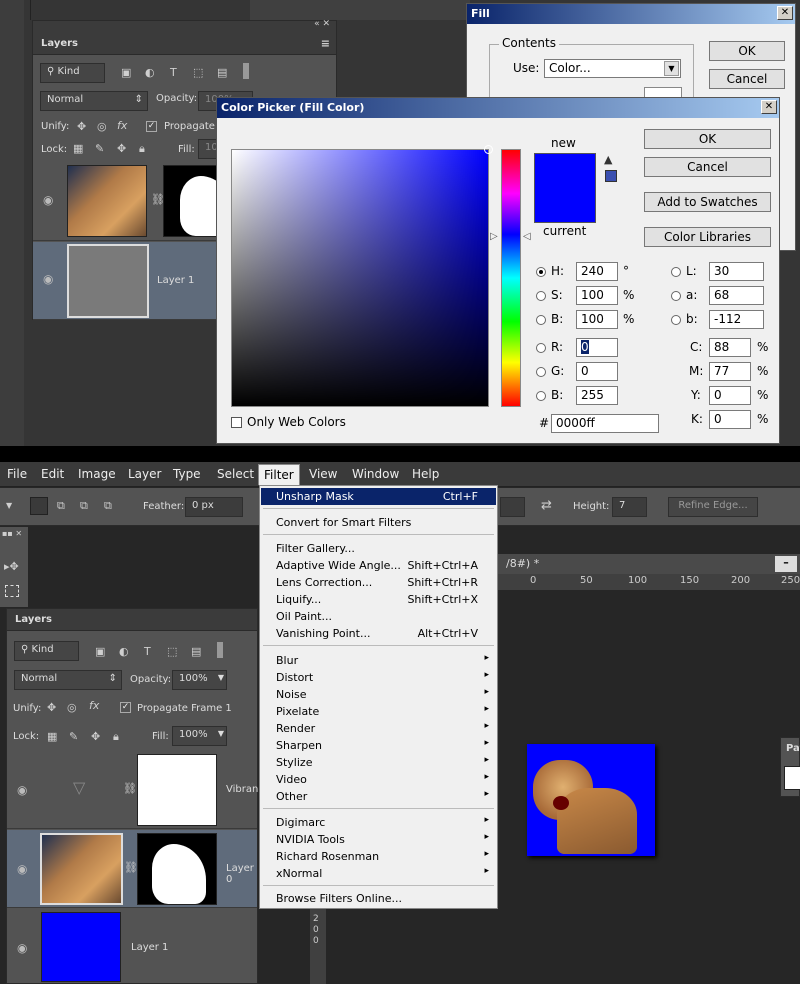 This screenshot has width=800, height=984. I want to click on fill-ok-button: OK, so click(747, 51).